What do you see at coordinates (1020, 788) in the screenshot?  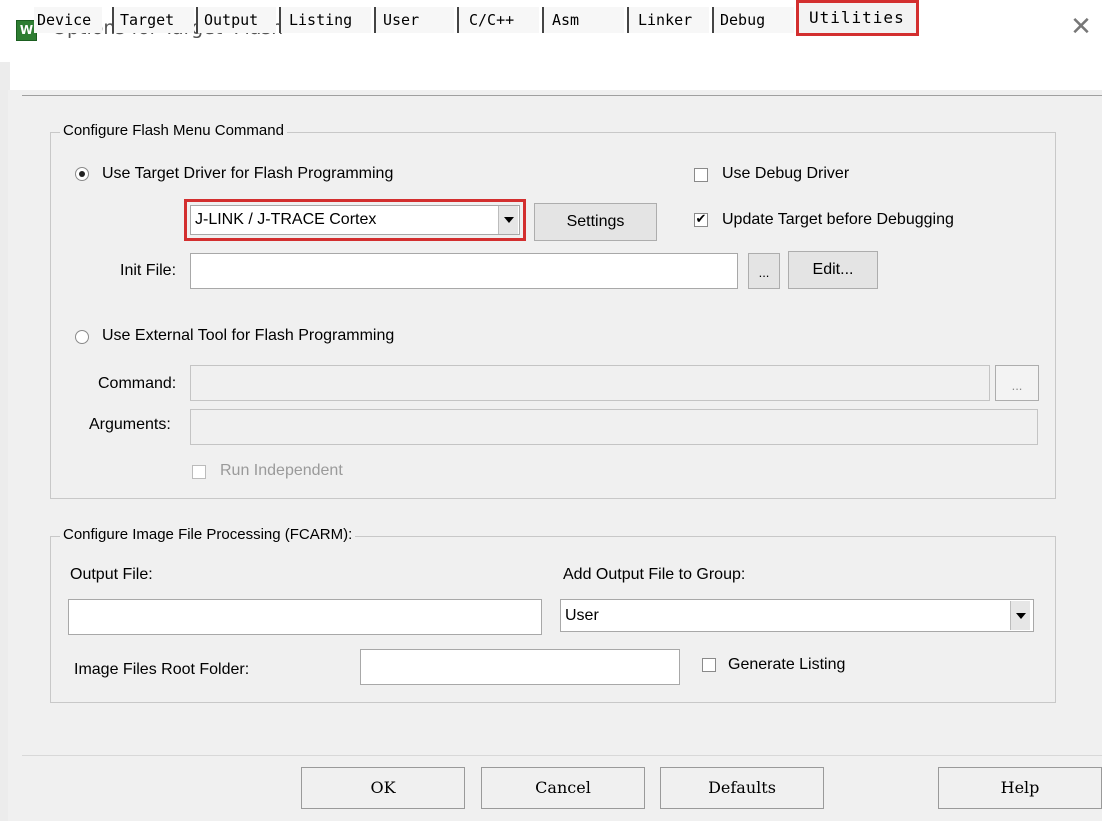 I see `help-button: Help` at bounding box center [1020, 788].